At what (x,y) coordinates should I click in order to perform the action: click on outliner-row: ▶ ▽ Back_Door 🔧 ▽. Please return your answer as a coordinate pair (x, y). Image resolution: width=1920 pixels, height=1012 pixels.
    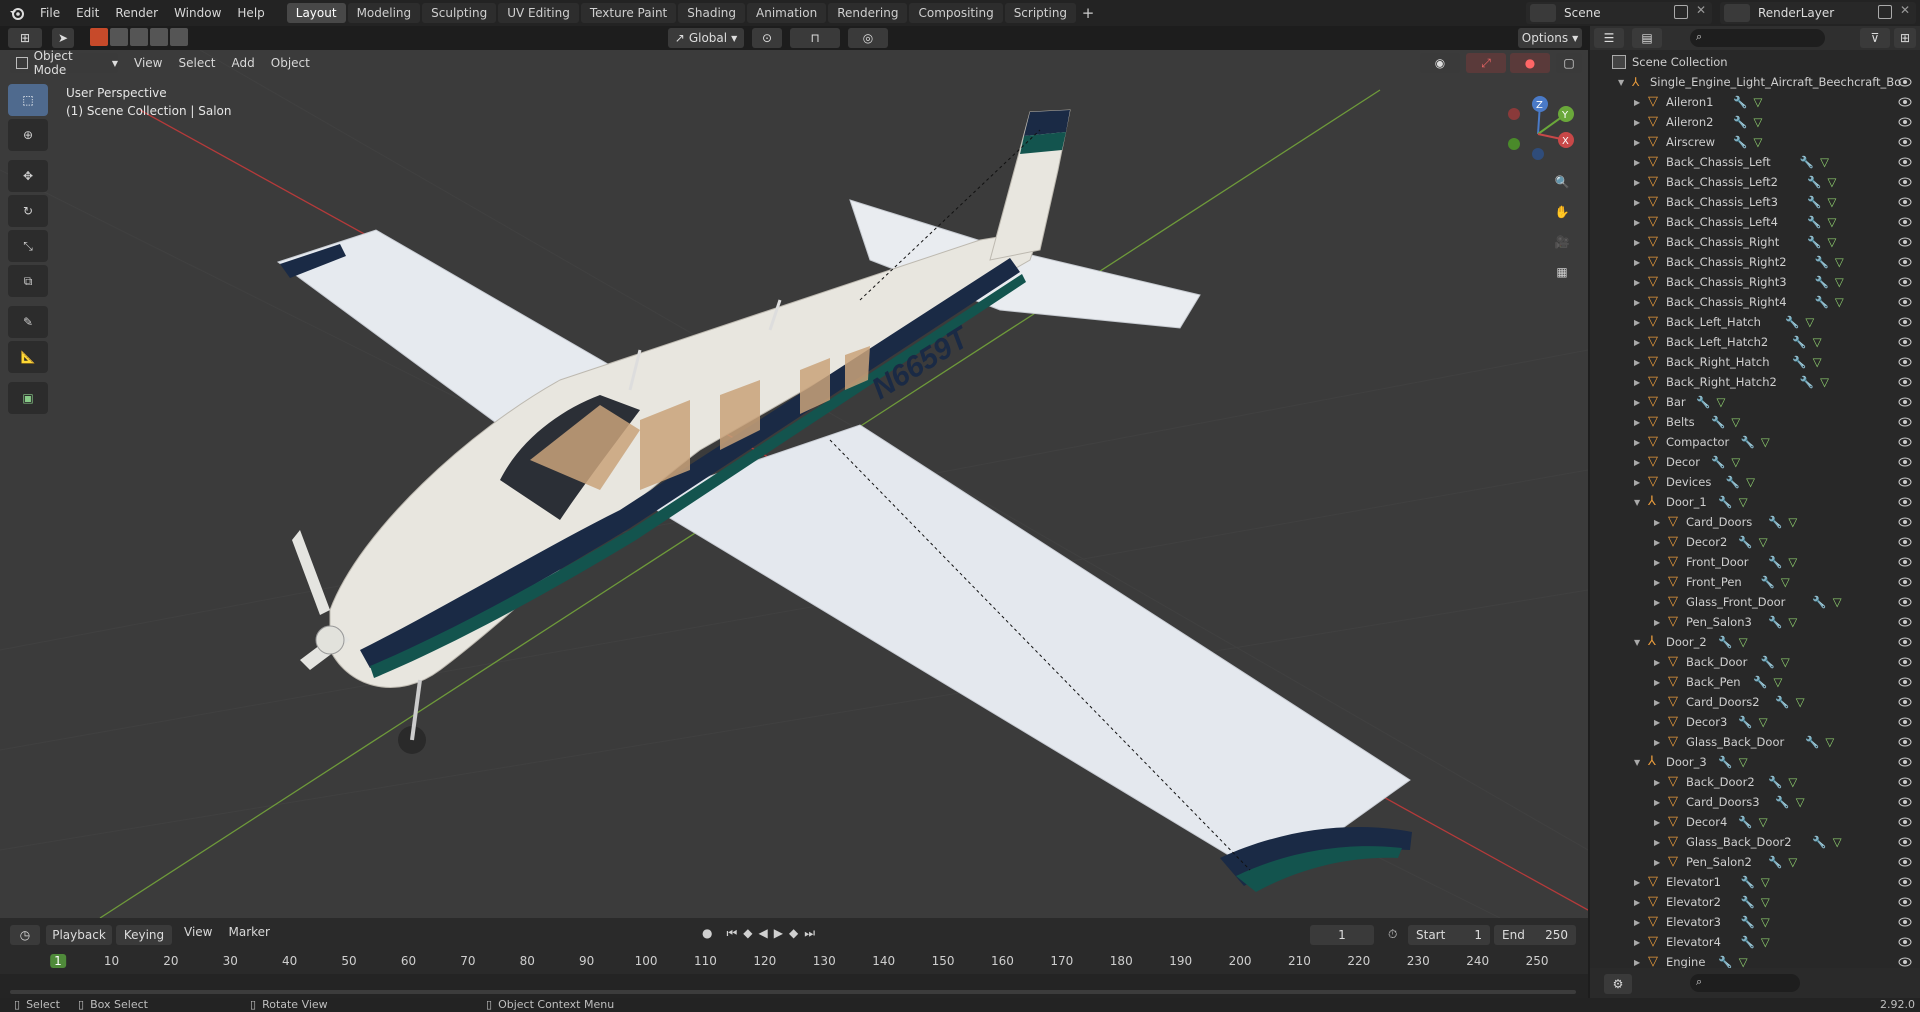
    Looking at the image, I should click on (1755, 662).